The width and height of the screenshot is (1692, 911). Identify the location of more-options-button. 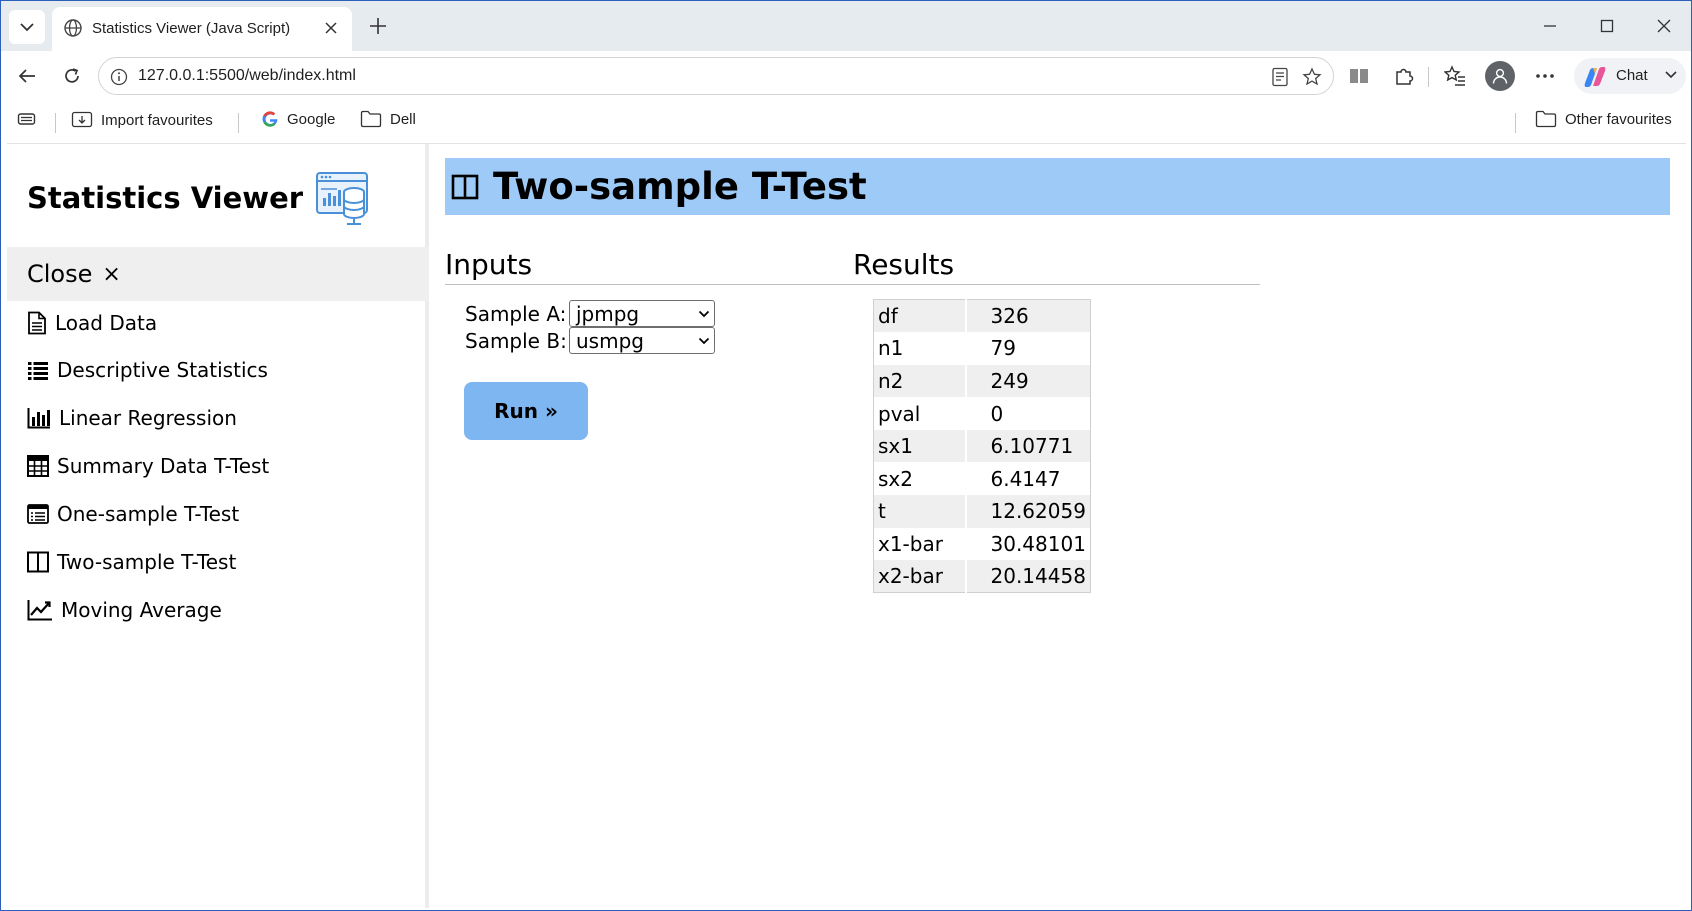
(1545, 76).